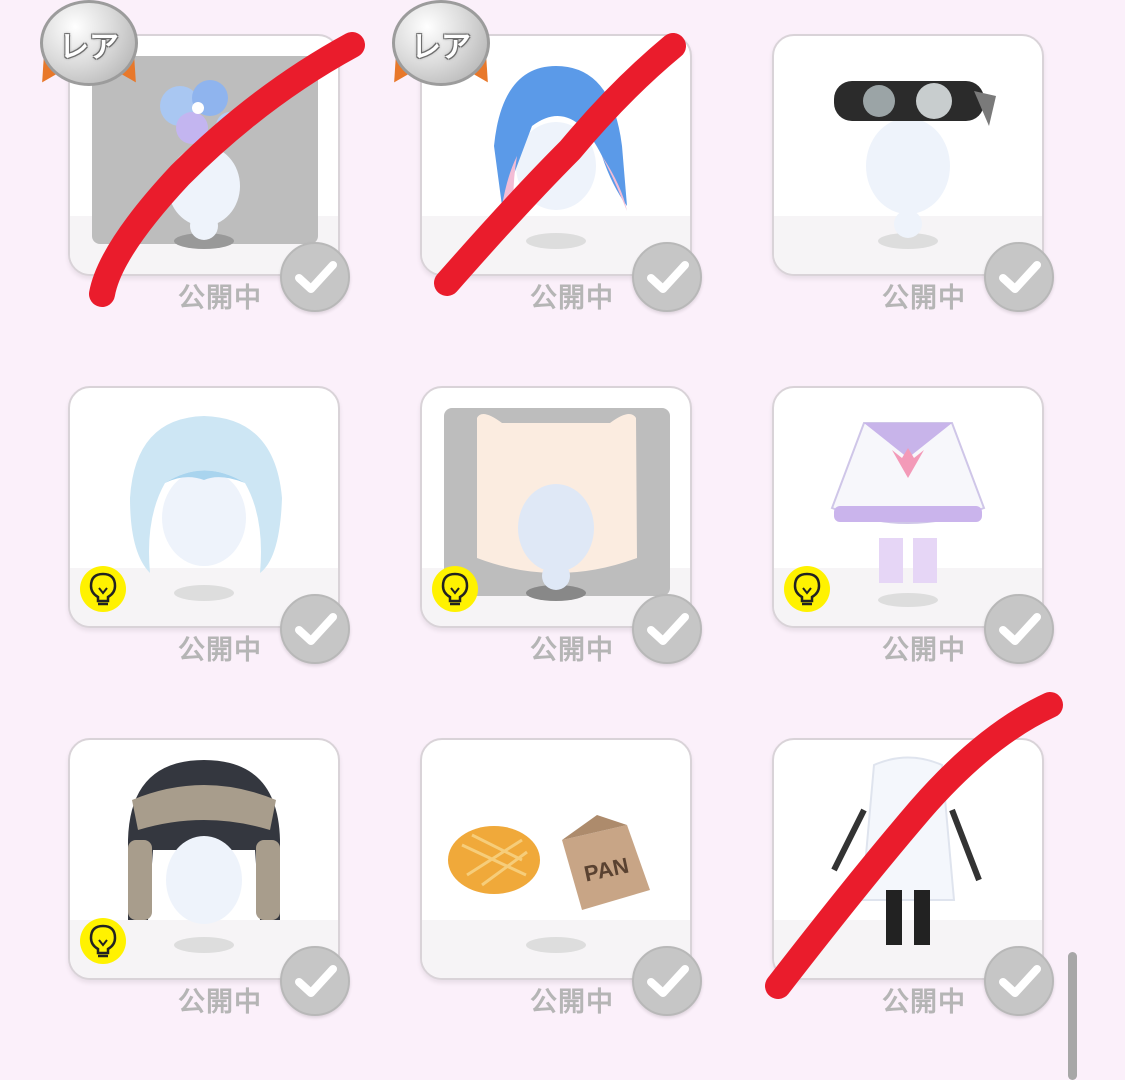  What do you see at coordinates (218, 536) in the screenshot?
I see `item-card-fluffy-hair: 公開中` at bounding box center [218, 536].